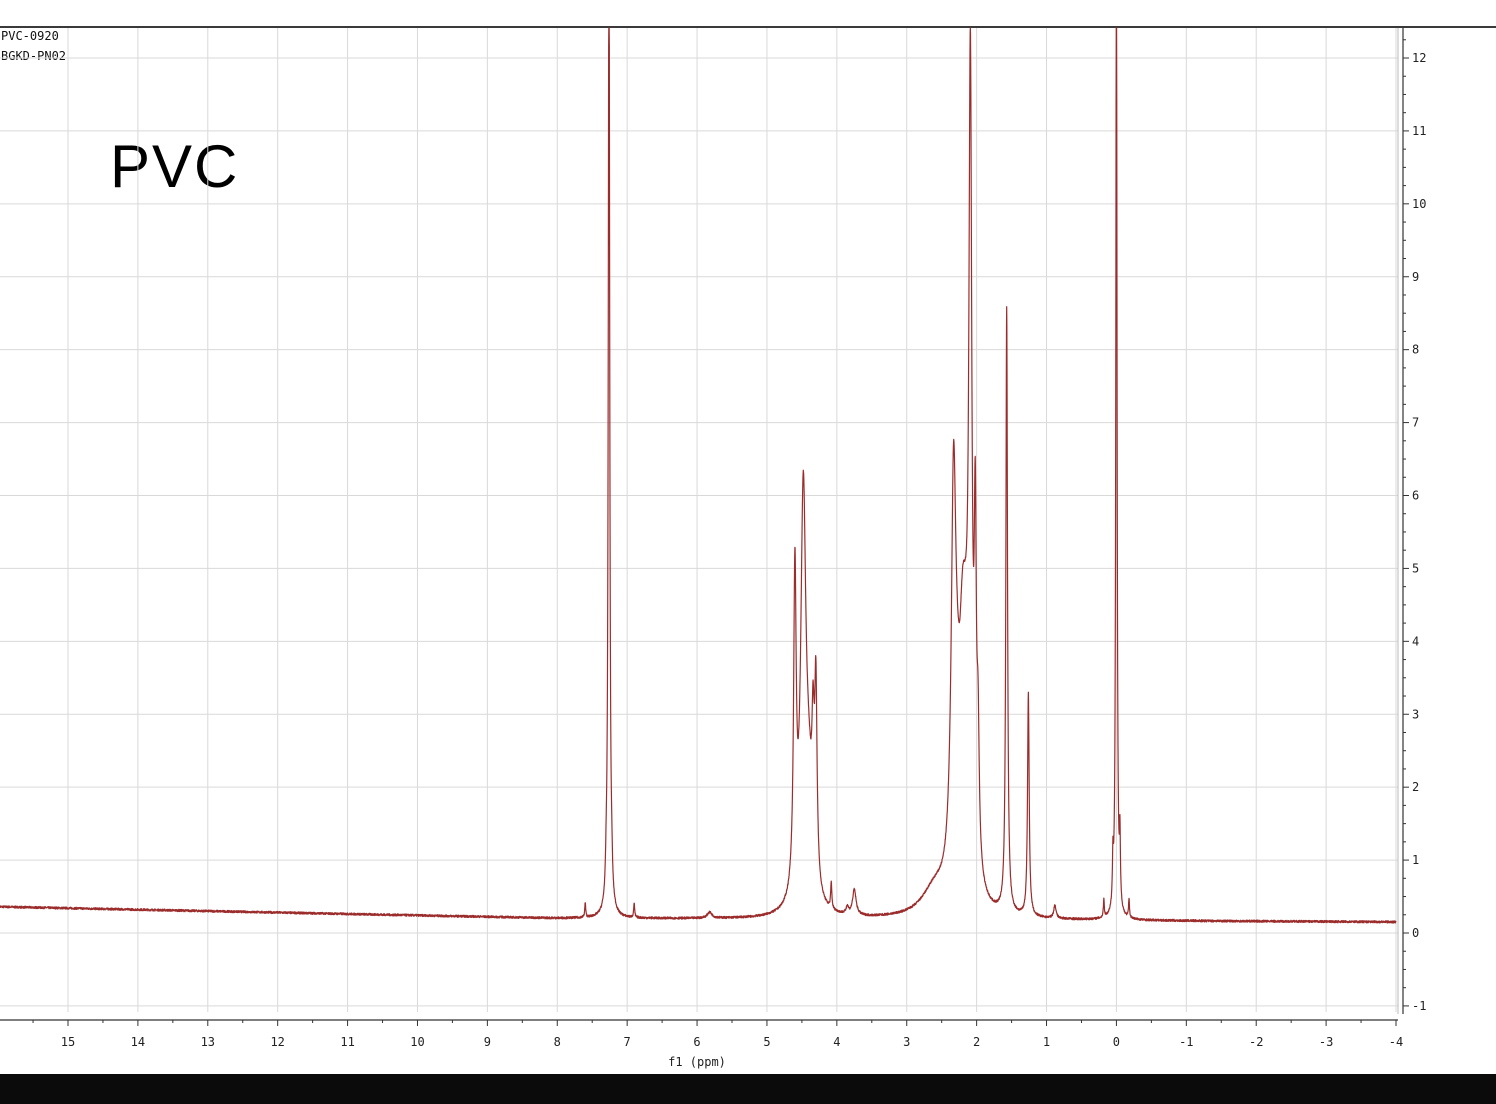  I want to click on x-tick-label: -4, so click(1396, 1042).